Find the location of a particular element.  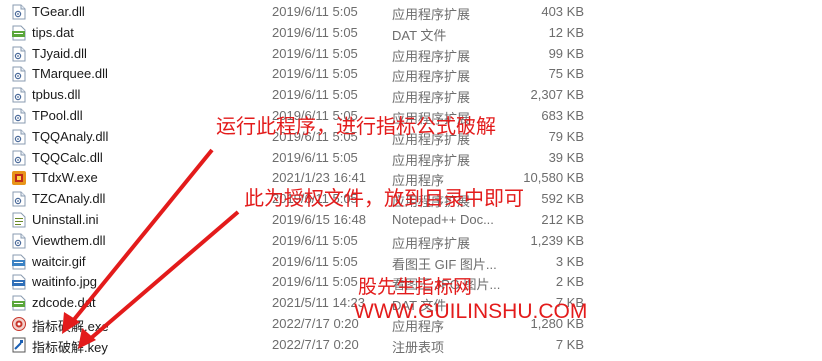

file-row: TPool.dll 2019/6/11 5:05 应用程序扩展 683 KB is located at coordinates (411, 116).